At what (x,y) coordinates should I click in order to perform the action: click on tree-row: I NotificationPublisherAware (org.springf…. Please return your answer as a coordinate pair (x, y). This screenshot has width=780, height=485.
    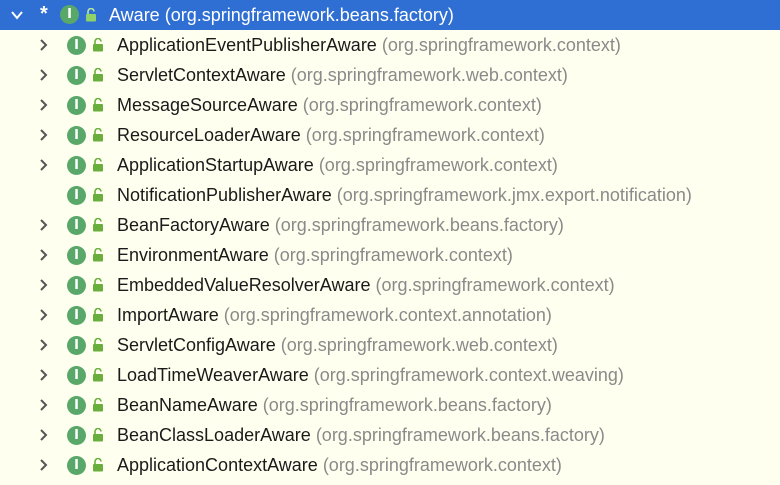
    Looking at the image, I should click on (390, 195).